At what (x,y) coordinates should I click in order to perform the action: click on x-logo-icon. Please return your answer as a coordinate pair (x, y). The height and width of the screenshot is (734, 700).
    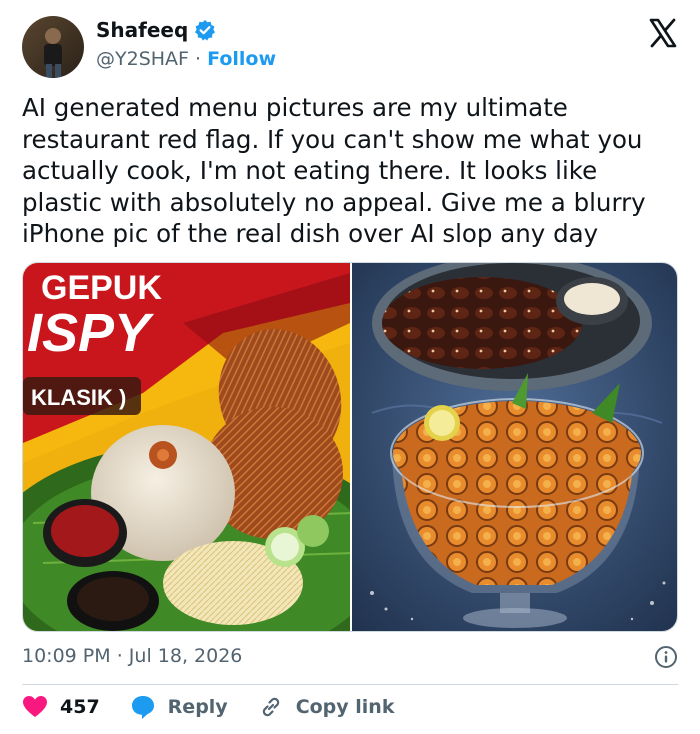
    Looking at the image, I should click on (663, 33).